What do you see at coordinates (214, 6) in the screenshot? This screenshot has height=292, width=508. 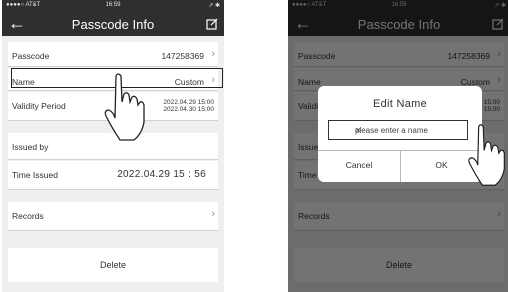 I see `status-icons: ↗ ✱` at bounding box center [214, 6].